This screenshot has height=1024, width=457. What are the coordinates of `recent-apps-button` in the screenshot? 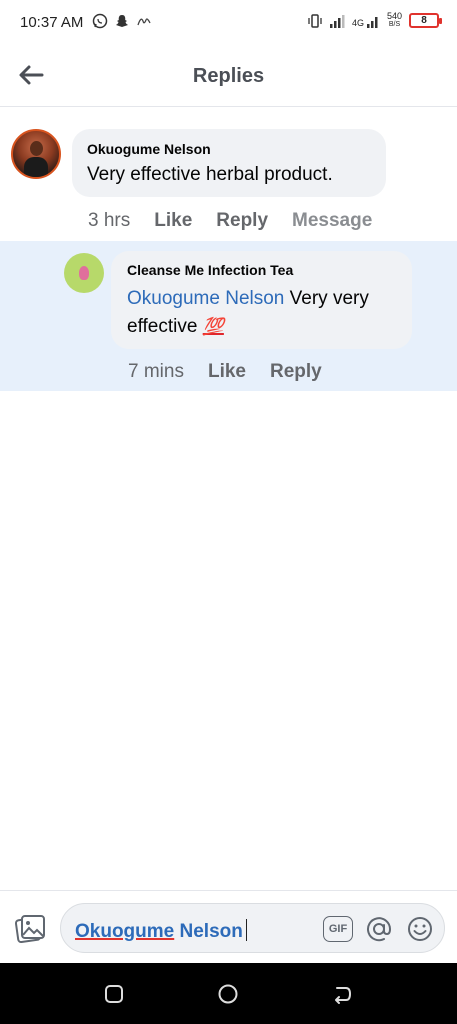 It's located at (114, 994).